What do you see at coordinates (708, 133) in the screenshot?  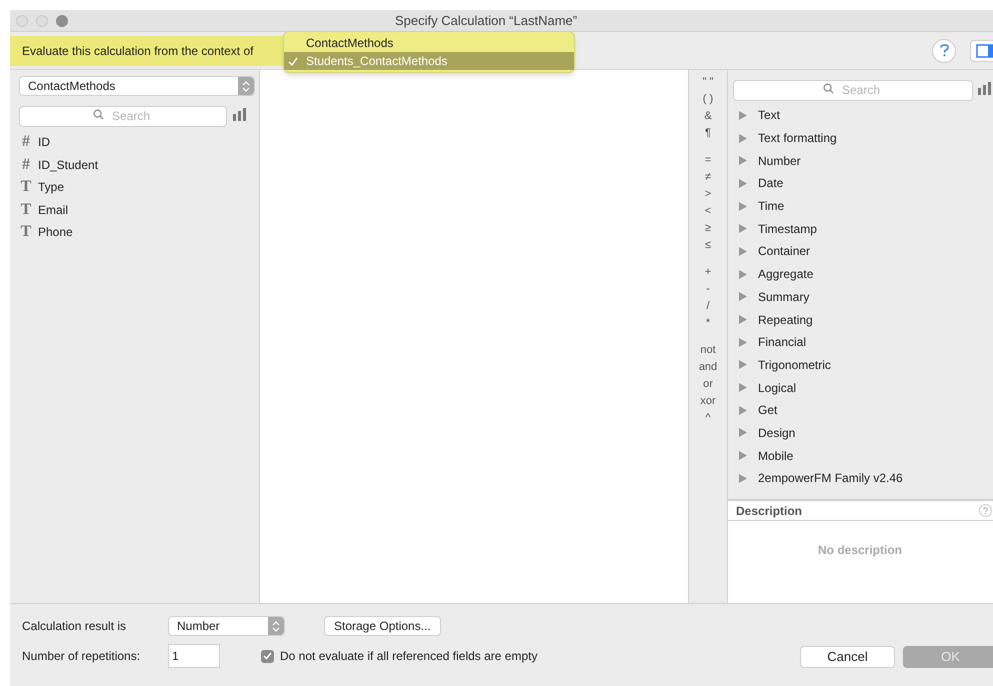 I see `operator-button: ¶` at bounding box center [708, 133].